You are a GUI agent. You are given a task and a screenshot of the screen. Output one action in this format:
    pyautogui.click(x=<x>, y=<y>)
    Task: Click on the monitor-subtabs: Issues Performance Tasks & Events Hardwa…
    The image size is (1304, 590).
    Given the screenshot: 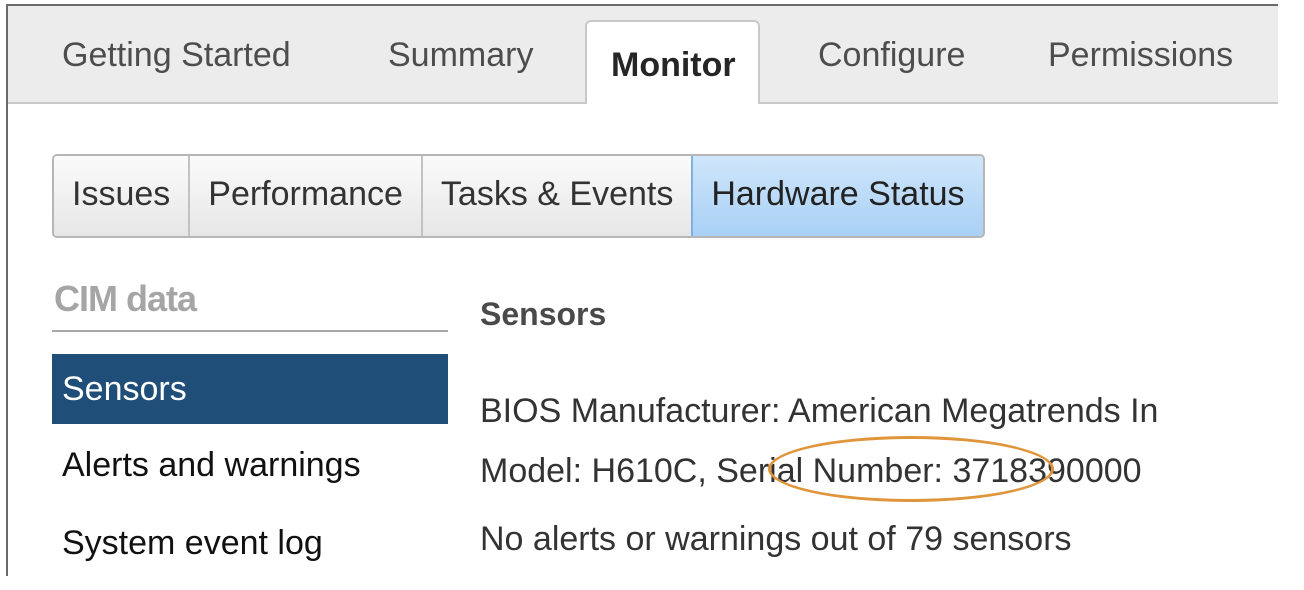 What is the action you would take?
    pyautogui.click(x=518, y=196)
    